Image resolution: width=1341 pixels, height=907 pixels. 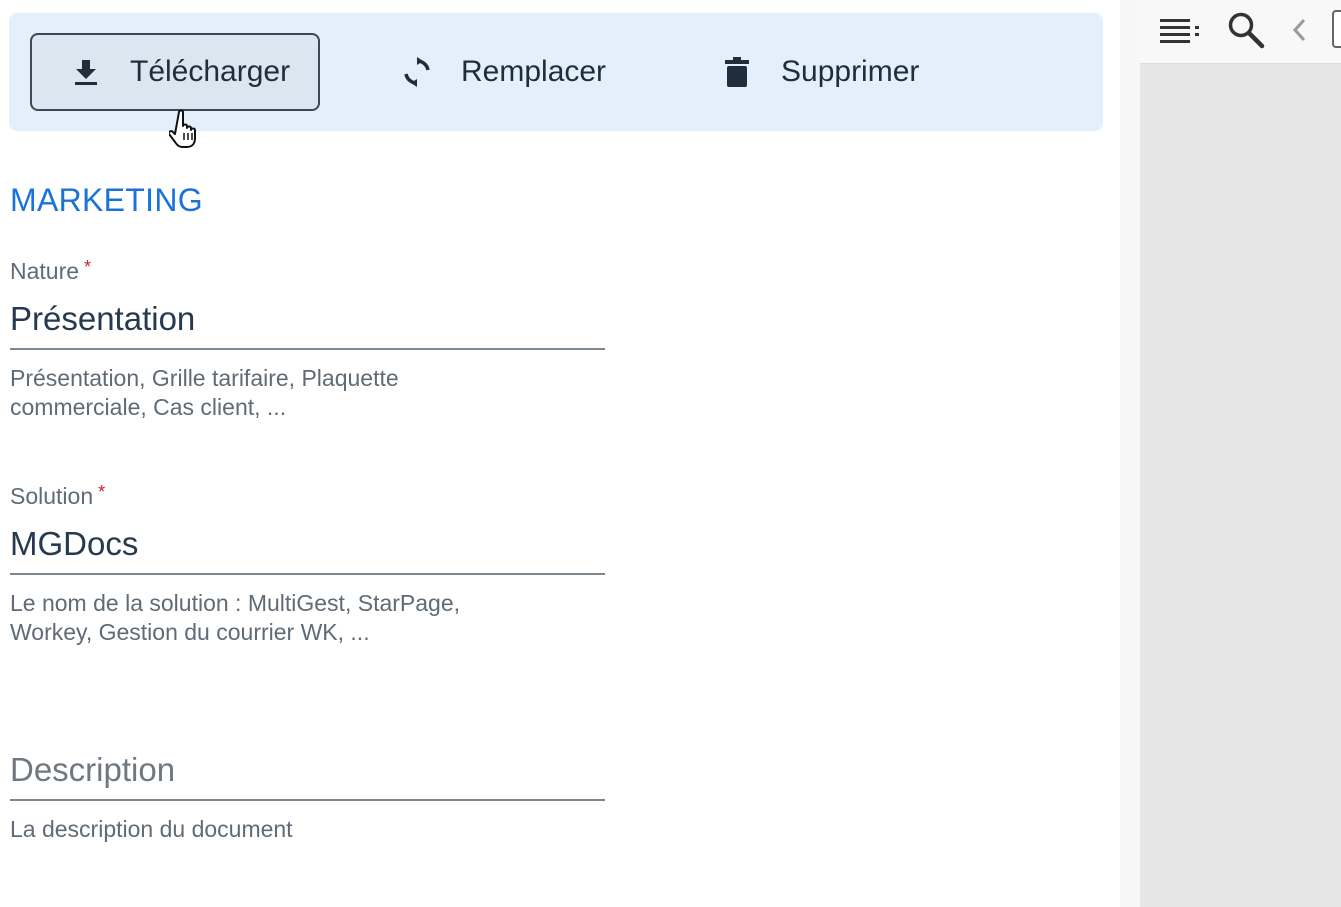 What do you see at coordinates (45, 271) in the screenshot?
I see `nature-label-text: Nature` at bounding box center [45, 271].